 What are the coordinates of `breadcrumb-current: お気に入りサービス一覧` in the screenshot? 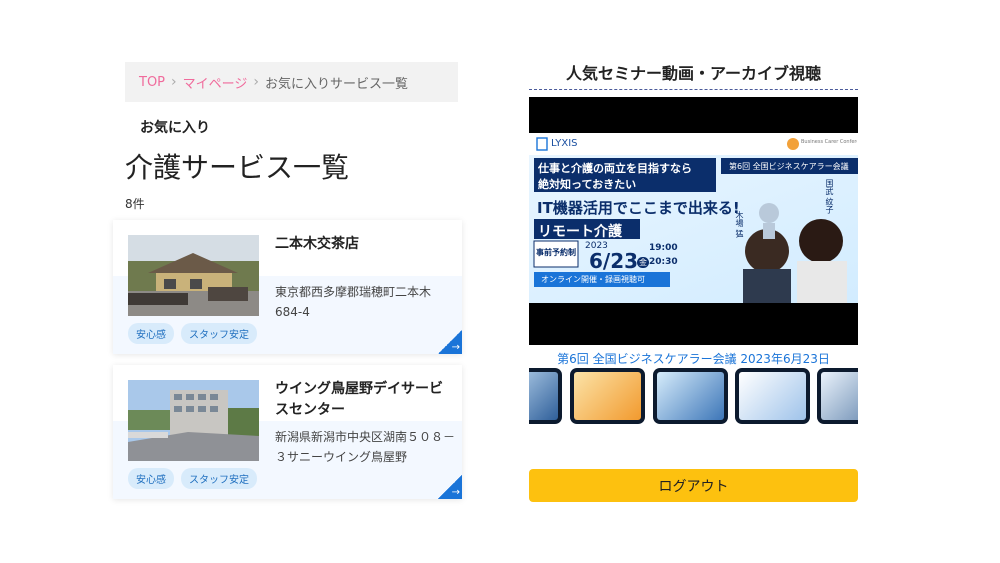 It's located at (336, 84).